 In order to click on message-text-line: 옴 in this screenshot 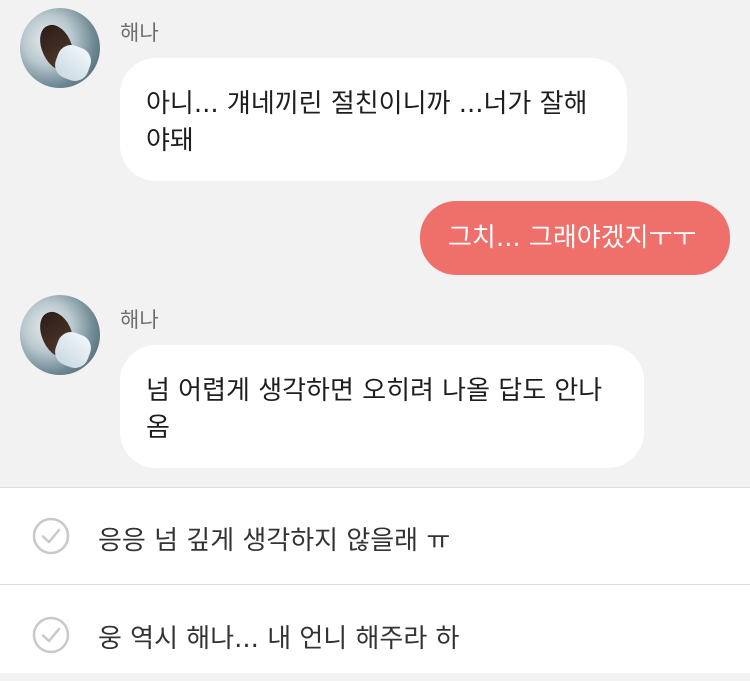, I will do `click(158, 428)`.